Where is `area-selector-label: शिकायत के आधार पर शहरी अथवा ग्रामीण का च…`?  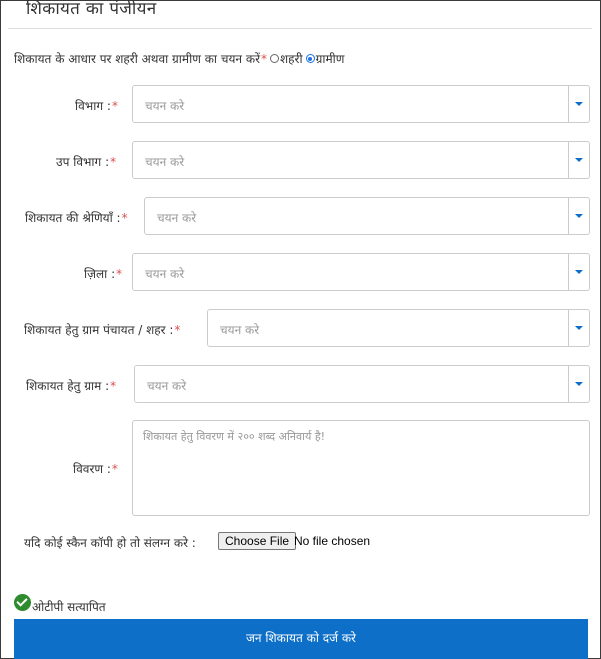
area-selector-label: शिकायत के आधार पर शहरी अथवा ग्रामीण का च… is located at coordinates (137, 59).